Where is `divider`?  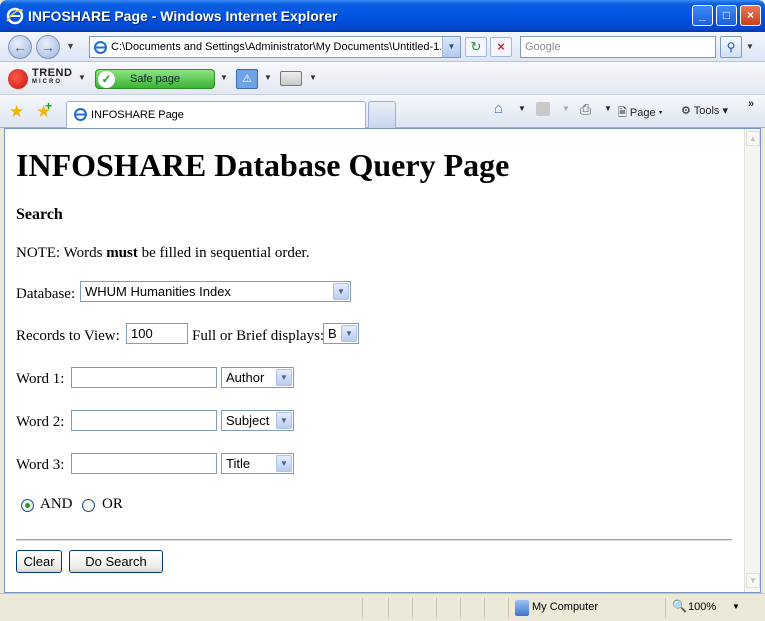
divider is located at coordinates (374, 540).